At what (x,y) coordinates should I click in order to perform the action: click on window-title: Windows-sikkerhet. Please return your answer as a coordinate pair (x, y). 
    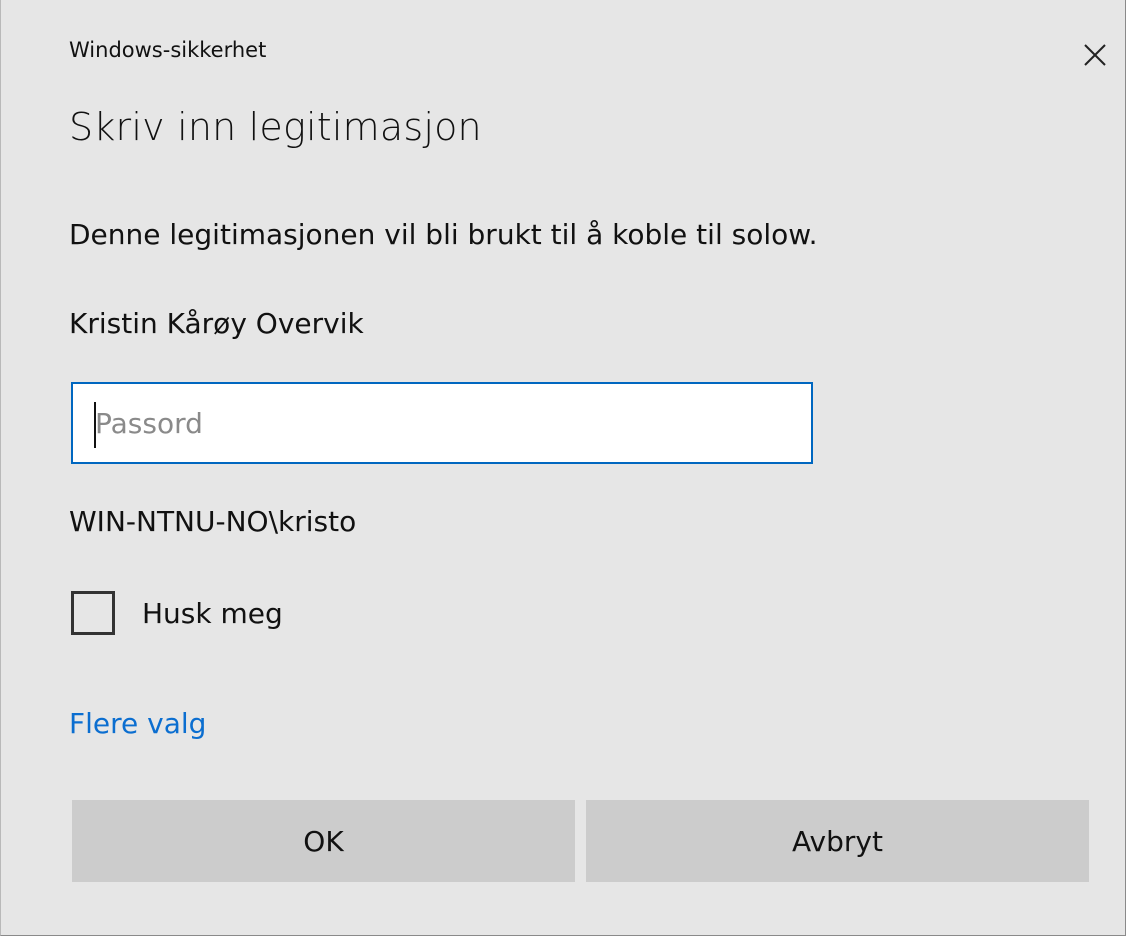
    Looking at the image, I should click on (168, 50).